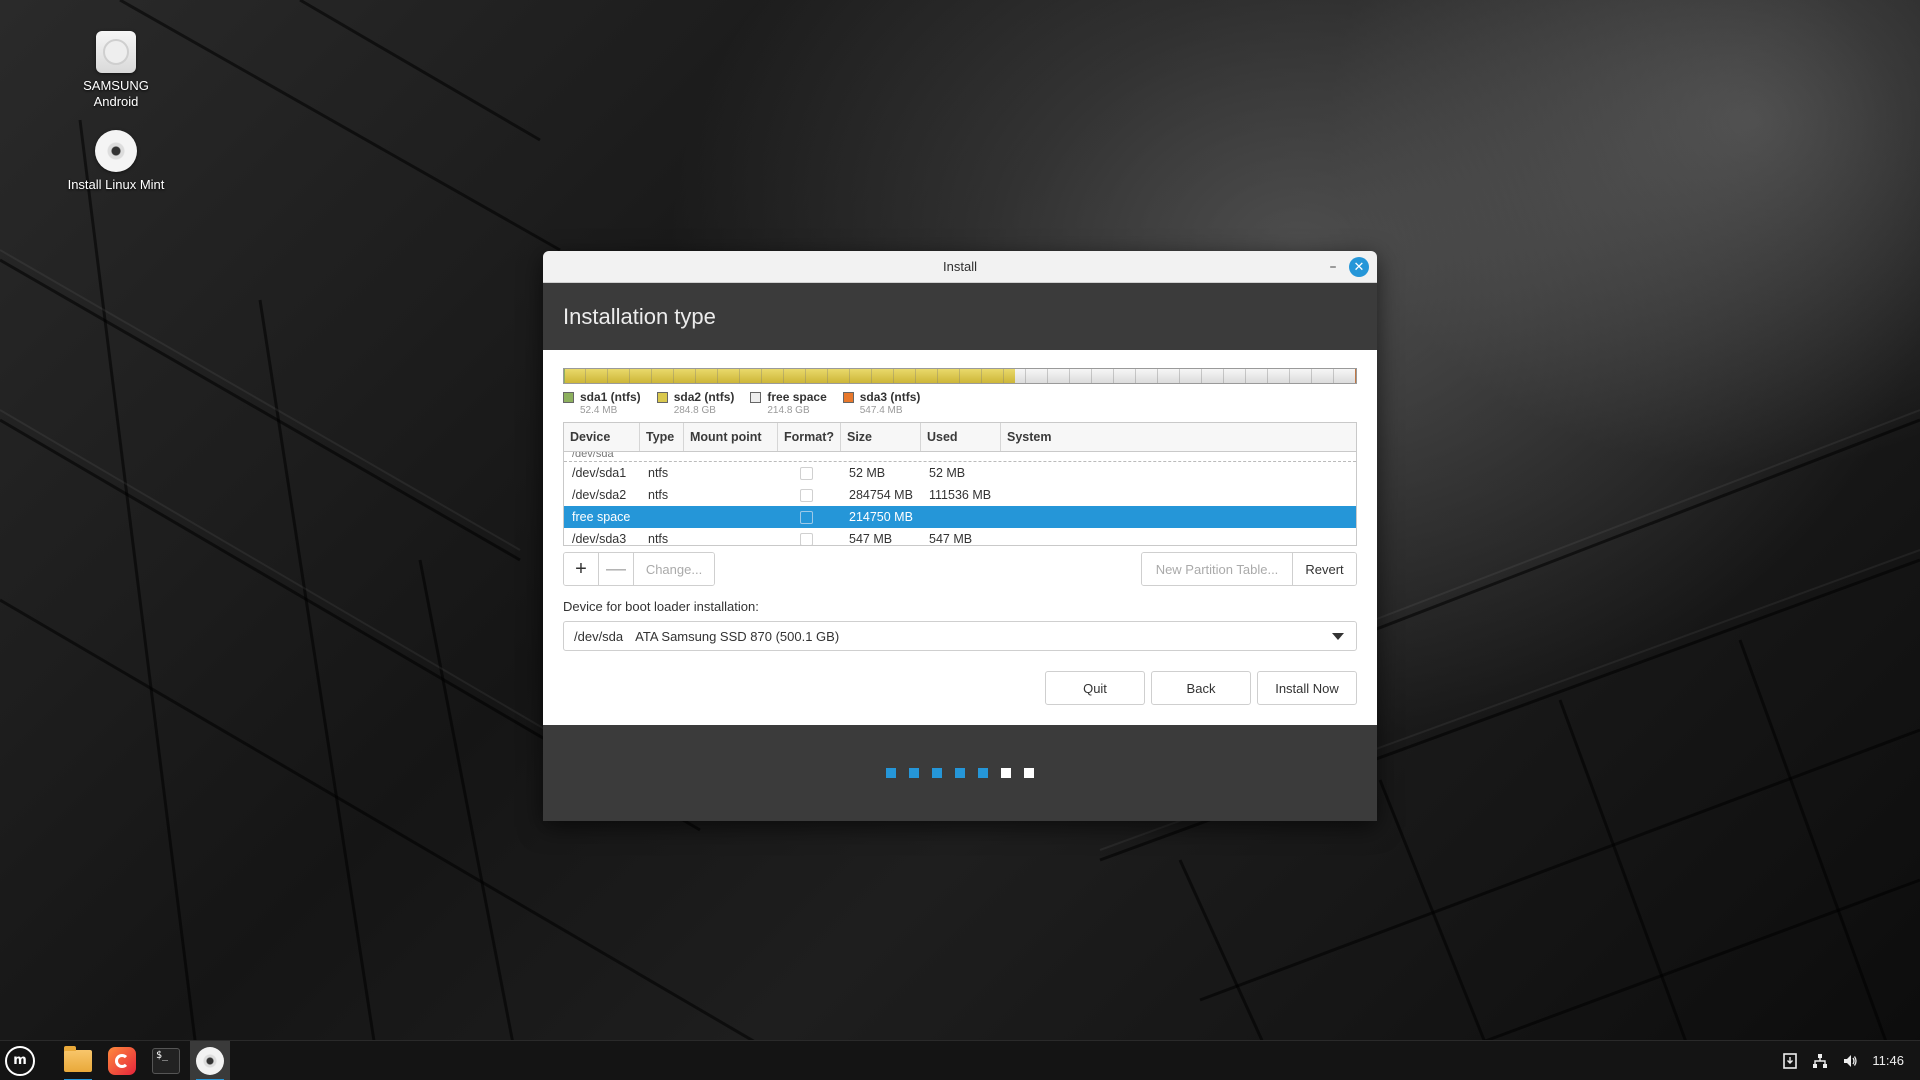  What do you see at coordinates (947, 473) in the screenshot?
I see `cell-used: 52 MB` at bounding box center [947, 473].